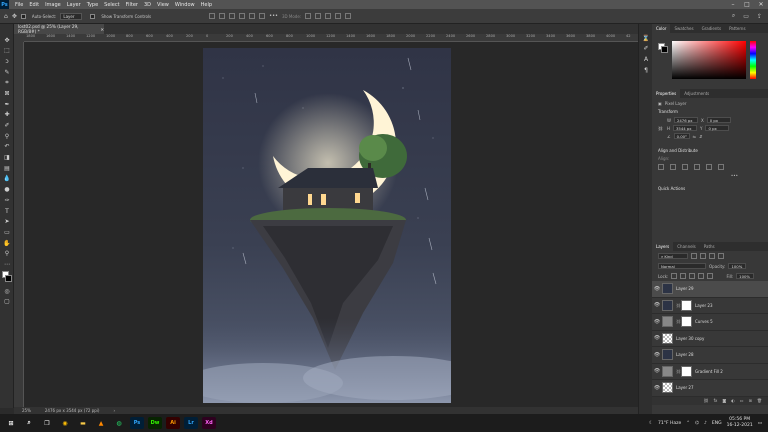 This screenshot has height=432, width=768. I want to click on blend-mode-dropdown: Normal, so click(682, 266).